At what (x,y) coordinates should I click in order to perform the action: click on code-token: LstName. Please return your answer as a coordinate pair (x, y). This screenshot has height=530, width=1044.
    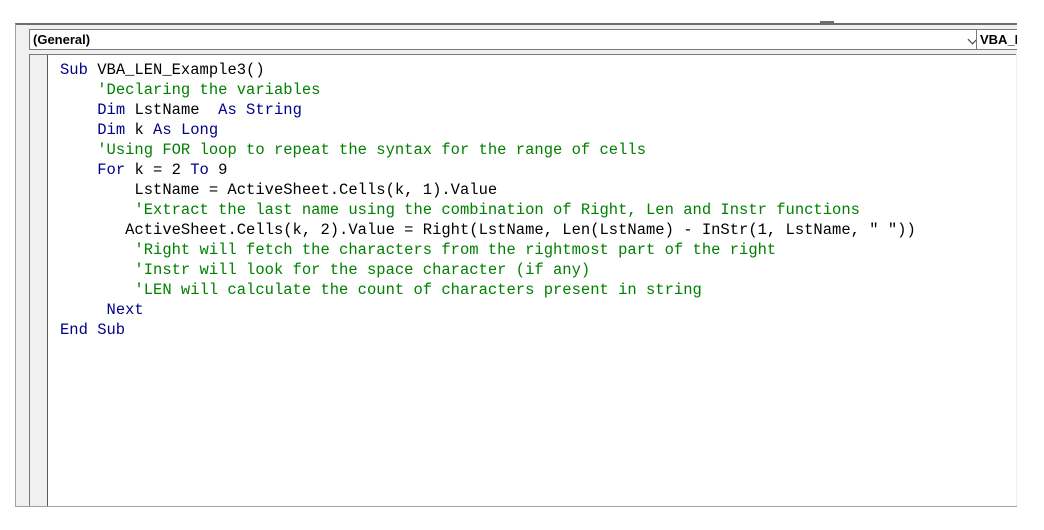
    Looking at the image, I should click on (176, 110).